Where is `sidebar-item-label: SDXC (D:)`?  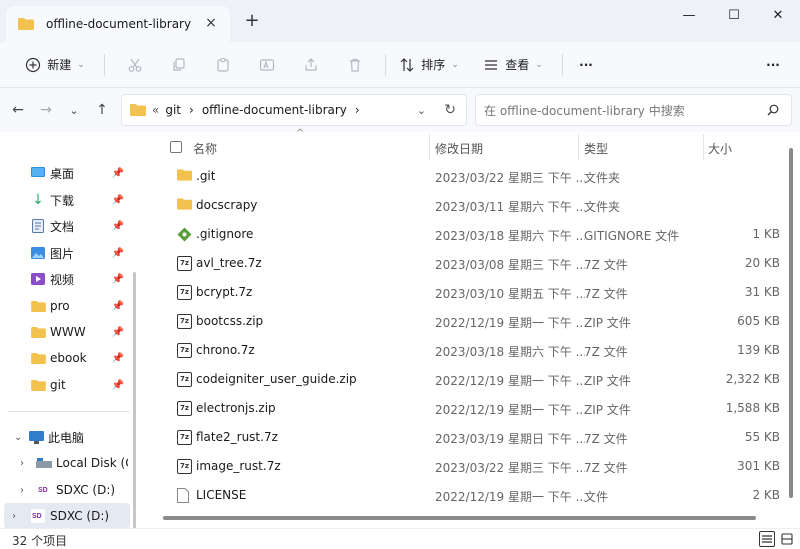 sidebar-item-label: SDXC (D:) is located at coordinates (80, 516).